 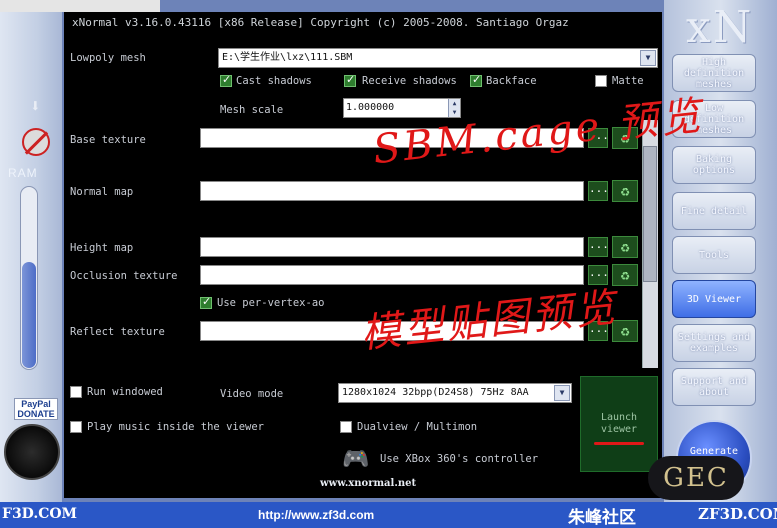 I want to click on dualview-label: Dualview / Multimon, so click(x=417, y=427).